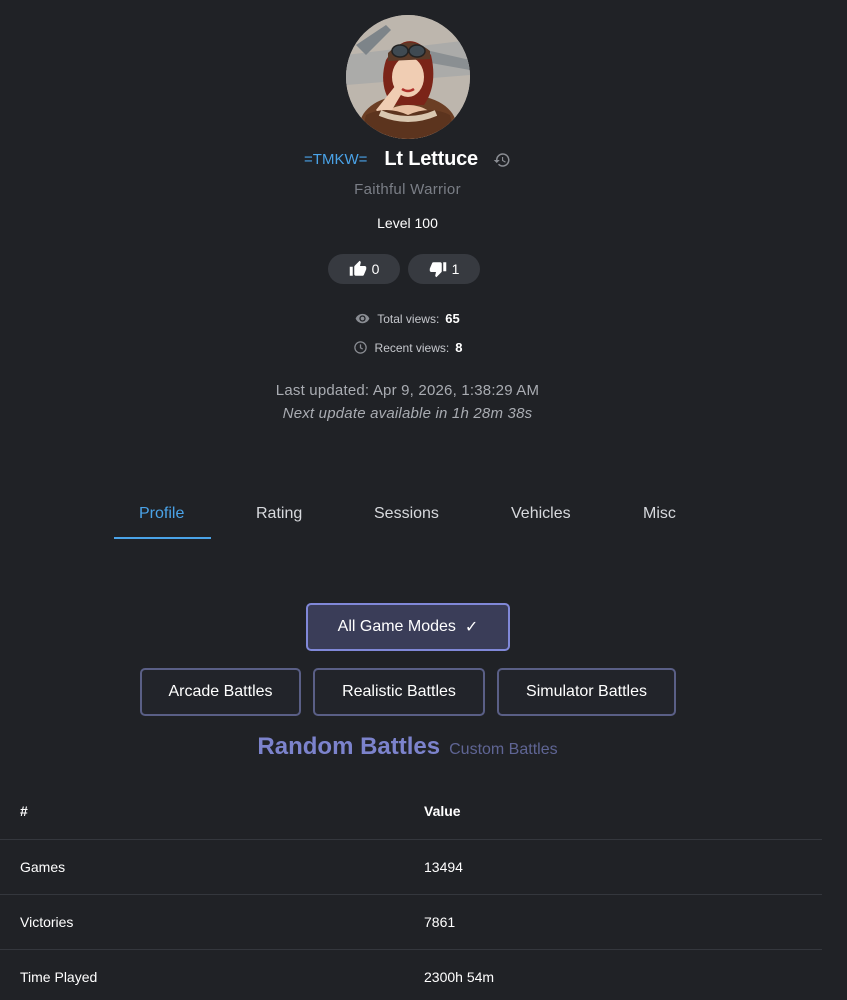 The image size is (847, 1000). What do you see at coordinates (396, 626) in the screenshot?
I see `all-game-modes-label: All Game Modes` at bounding box center [396, 626].